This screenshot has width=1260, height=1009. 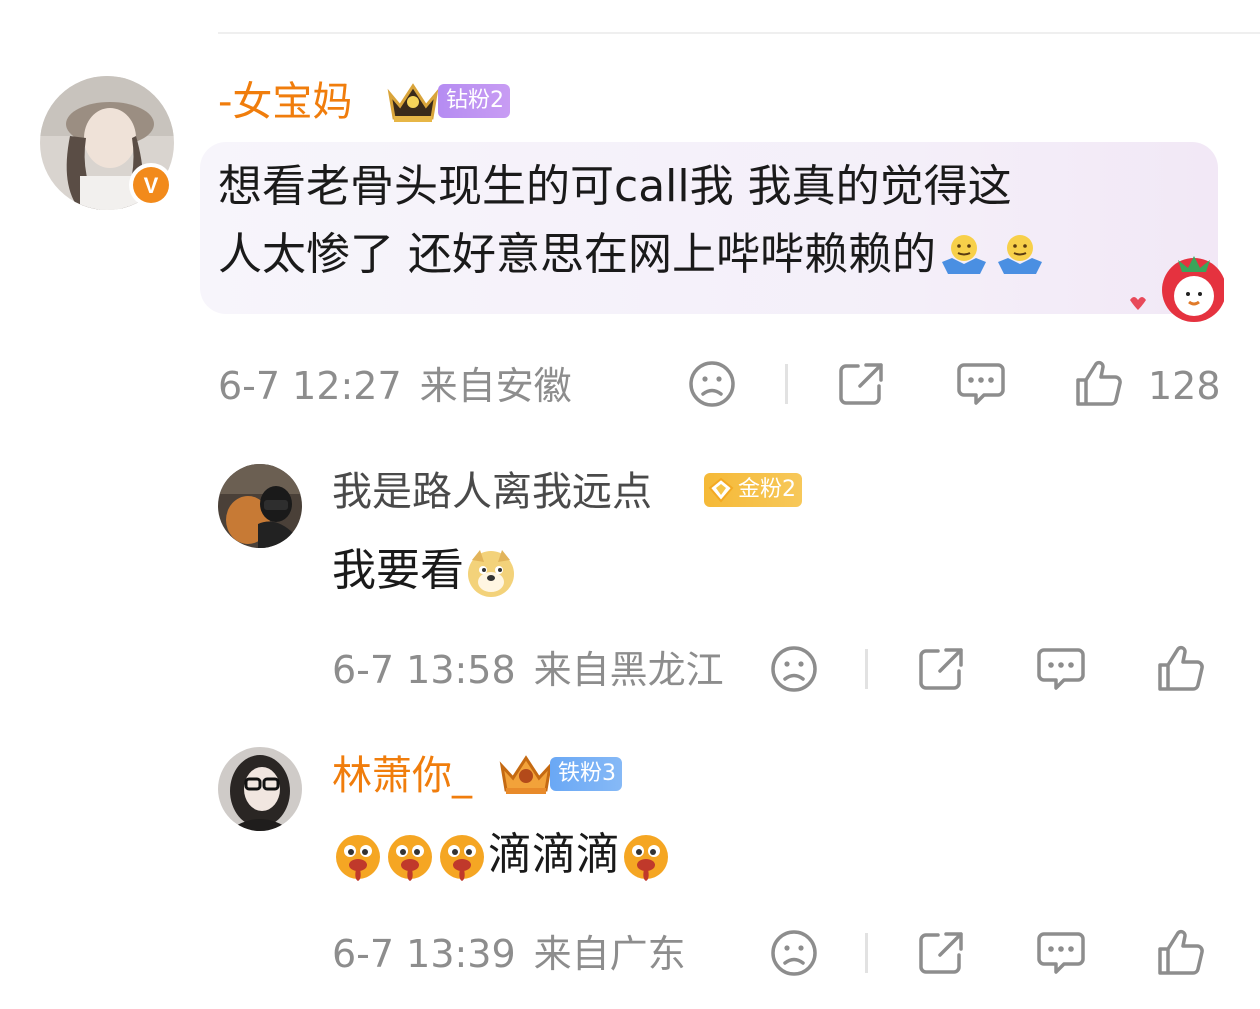 What do you see at coordinates (586, 774) in the screenshot?
I see `fan-level-badge: 铁粉3` at bounding box center [586, 774].